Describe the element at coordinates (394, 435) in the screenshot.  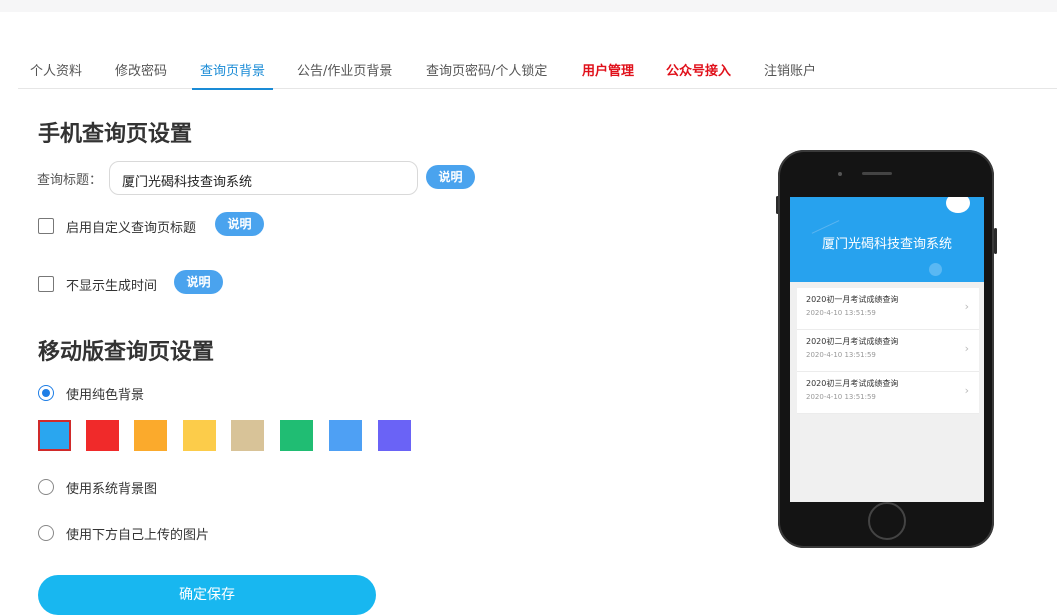
I see `color-swatch-purple` at that location.